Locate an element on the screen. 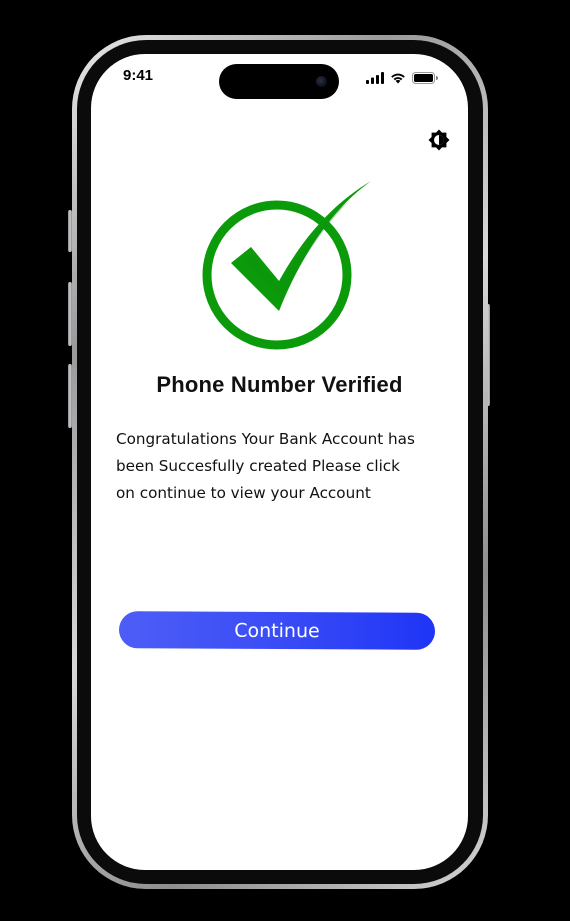 This screenshot has width=570, height=921. status-time: 9:41 is located at coordinates (138, 75).